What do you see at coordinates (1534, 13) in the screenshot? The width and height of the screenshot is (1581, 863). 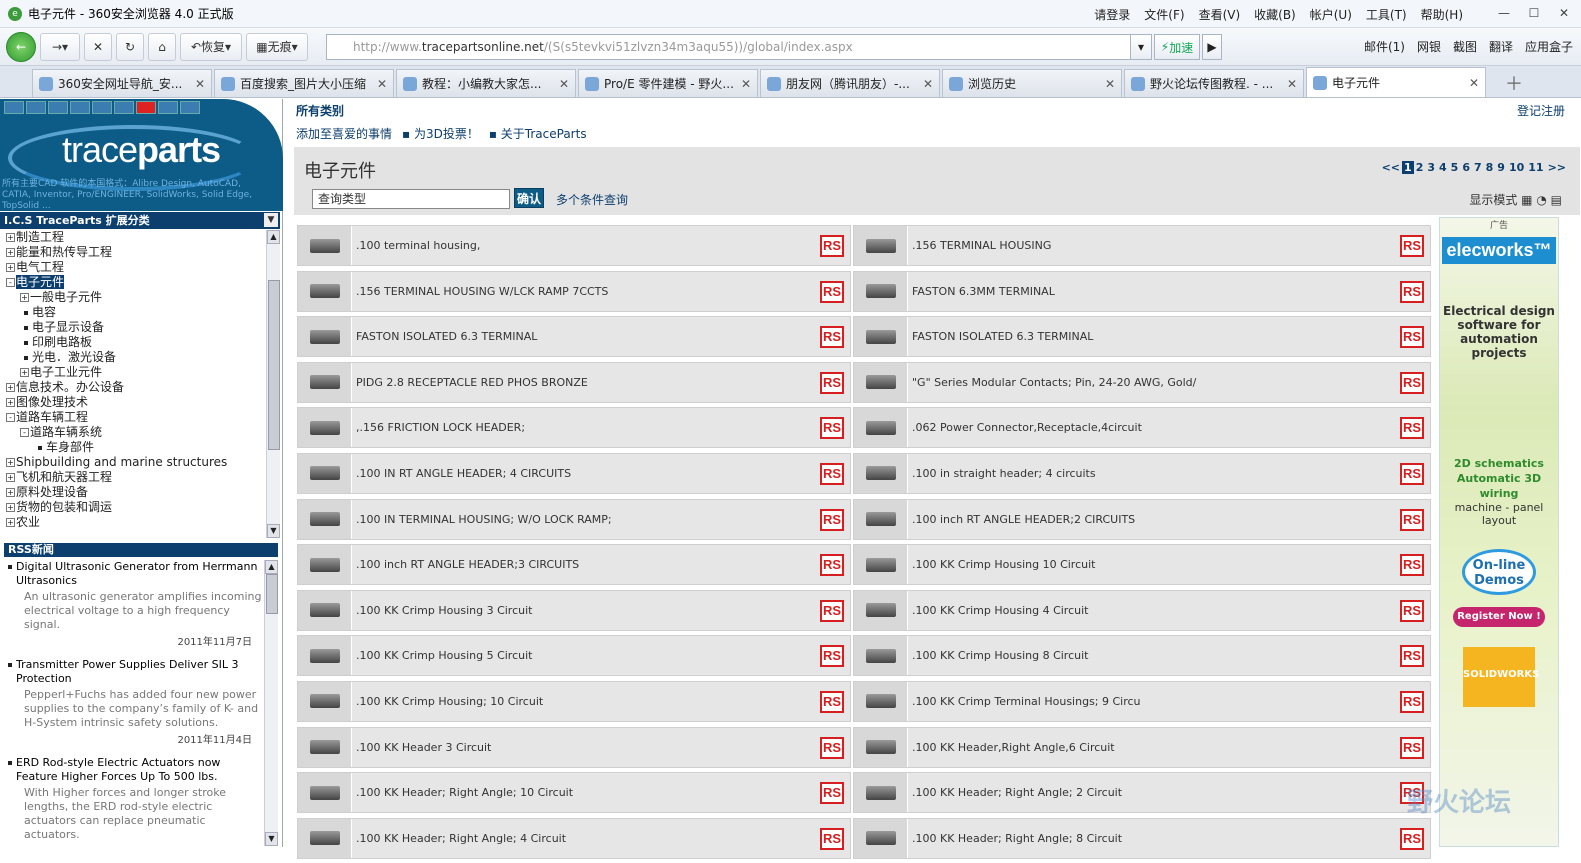 I see `maximize-icon: ☐` at bounding box center [1534, 13].